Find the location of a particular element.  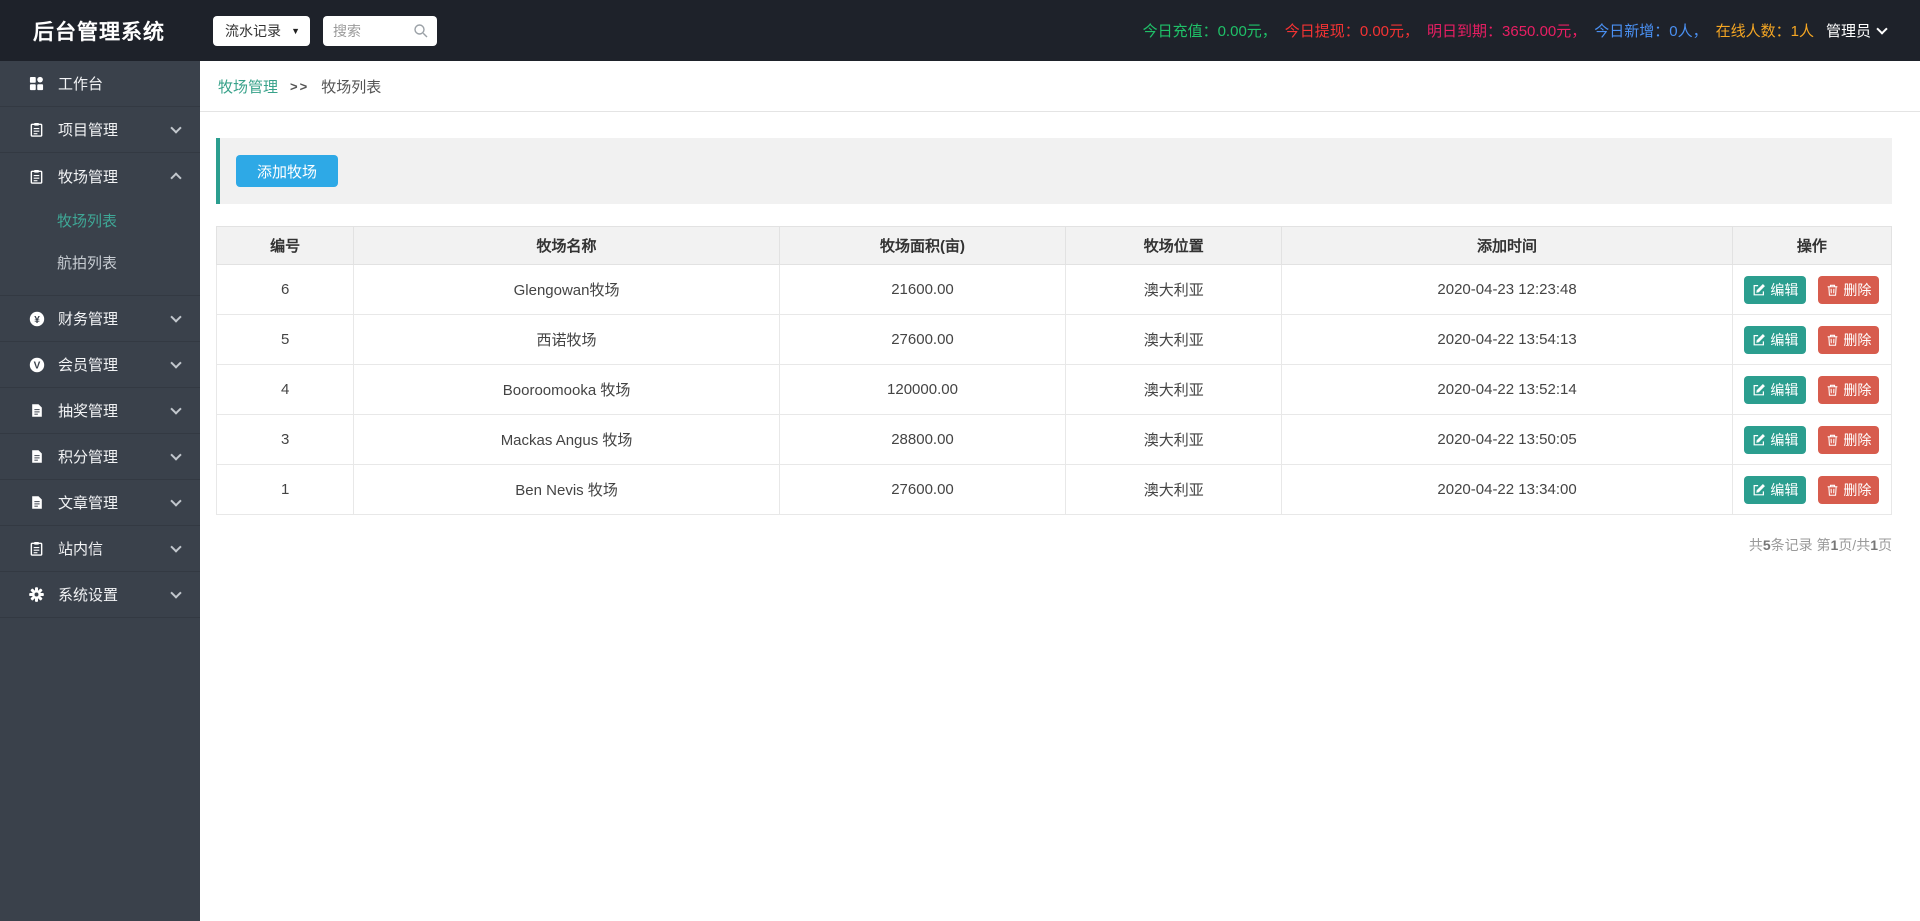

col-header-id: 编号 is located at coordinates (285, 245).